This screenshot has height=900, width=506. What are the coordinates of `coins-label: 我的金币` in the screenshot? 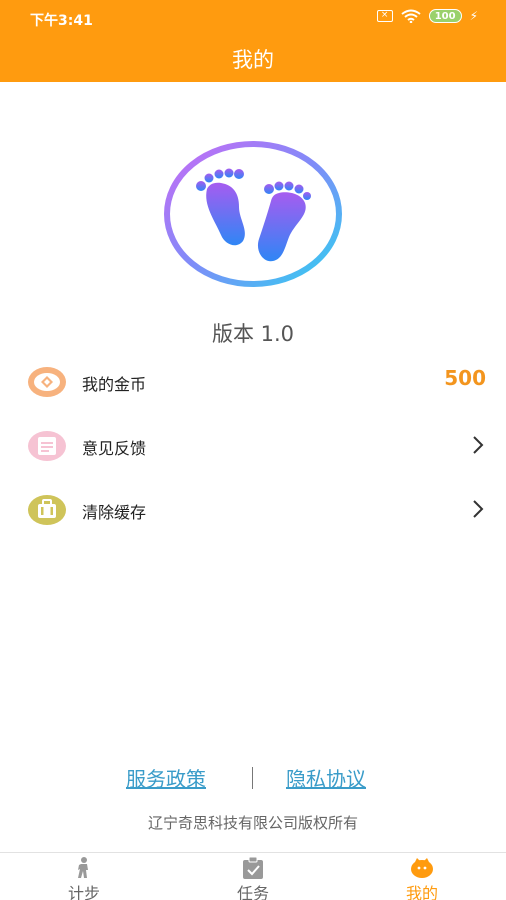 It's located at (114, 384).